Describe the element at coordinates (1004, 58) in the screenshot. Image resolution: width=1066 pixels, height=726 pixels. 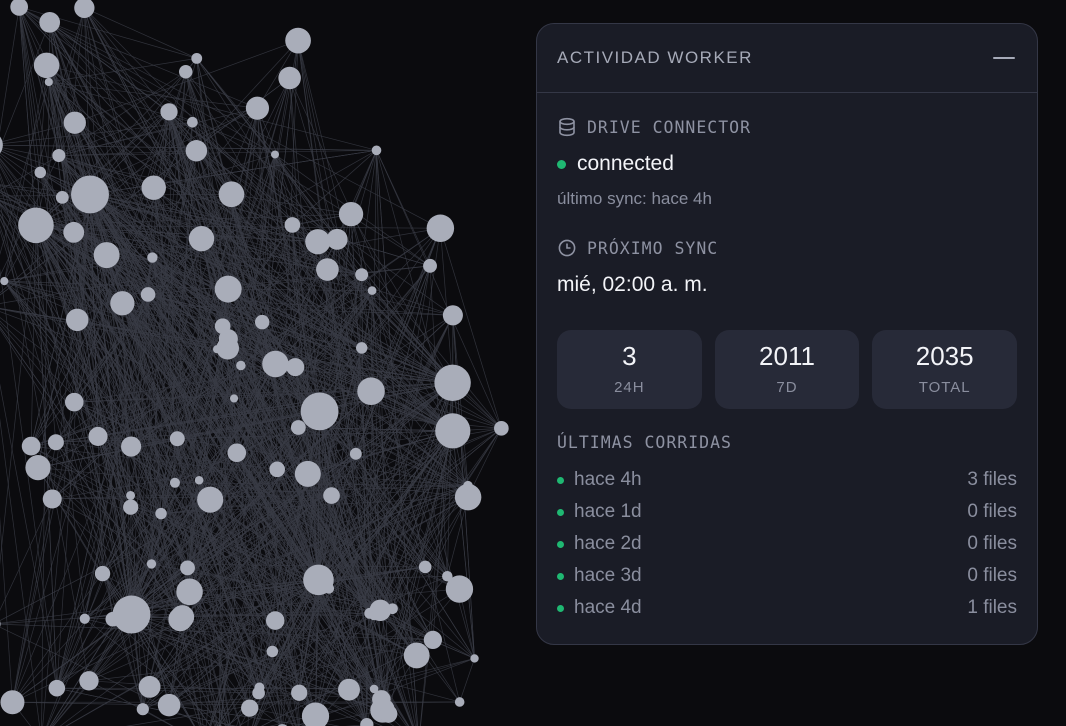
I see `minimize-button` at that location.